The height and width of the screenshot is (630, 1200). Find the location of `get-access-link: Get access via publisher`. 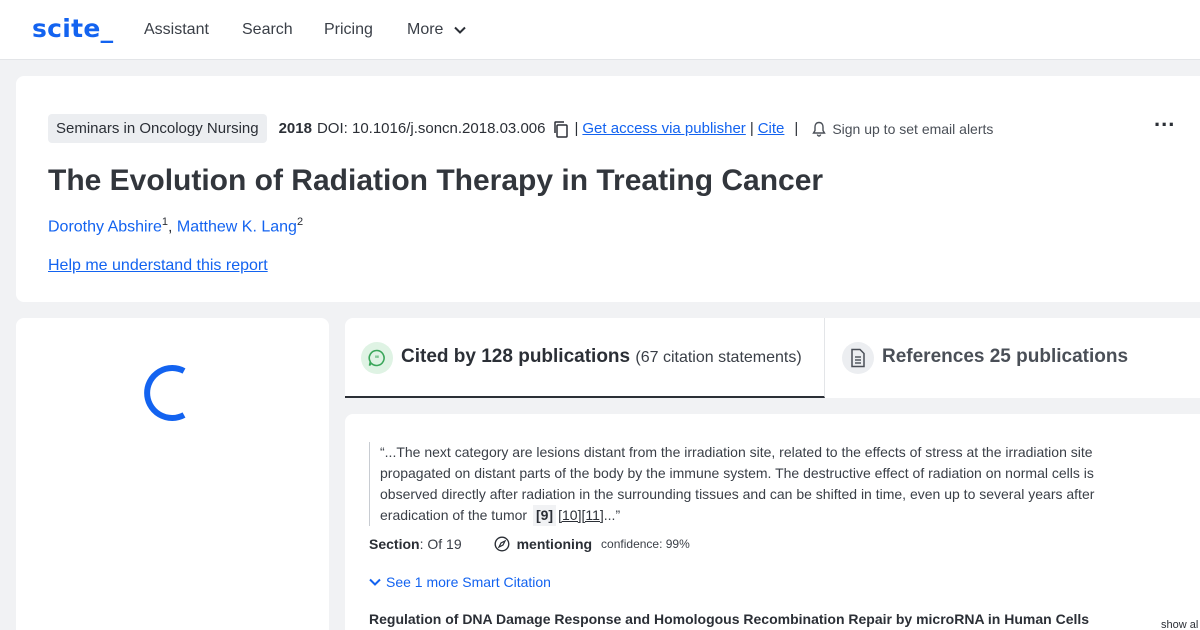

get-access-link: Get access via publisher is located at coordinates (663, 128).